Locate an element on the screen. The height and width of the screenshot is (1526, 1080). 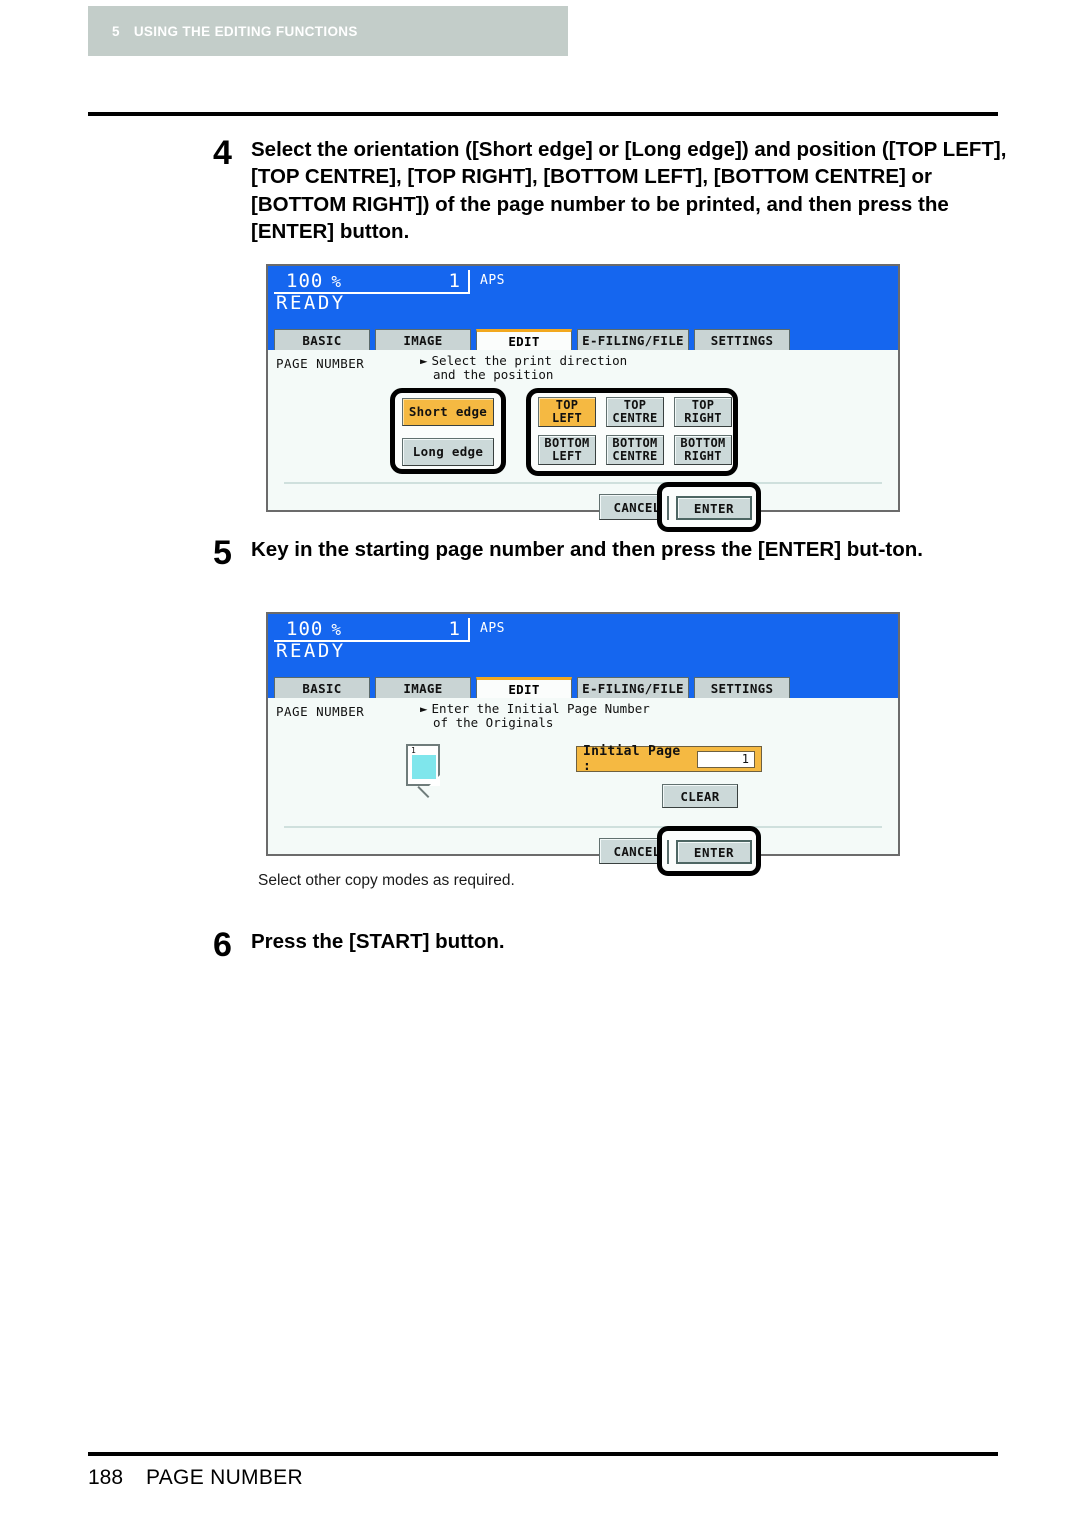
tab-edit-2: EDIT is located at coordinates (524, 687).